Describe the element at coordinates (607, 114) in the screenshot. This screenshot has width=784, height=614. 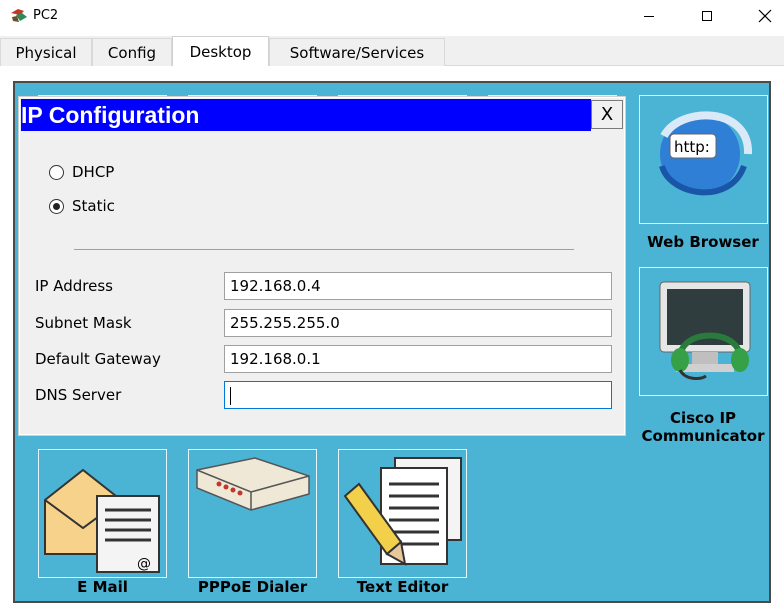
I see `ip-configuration-close-button: X` at that location.